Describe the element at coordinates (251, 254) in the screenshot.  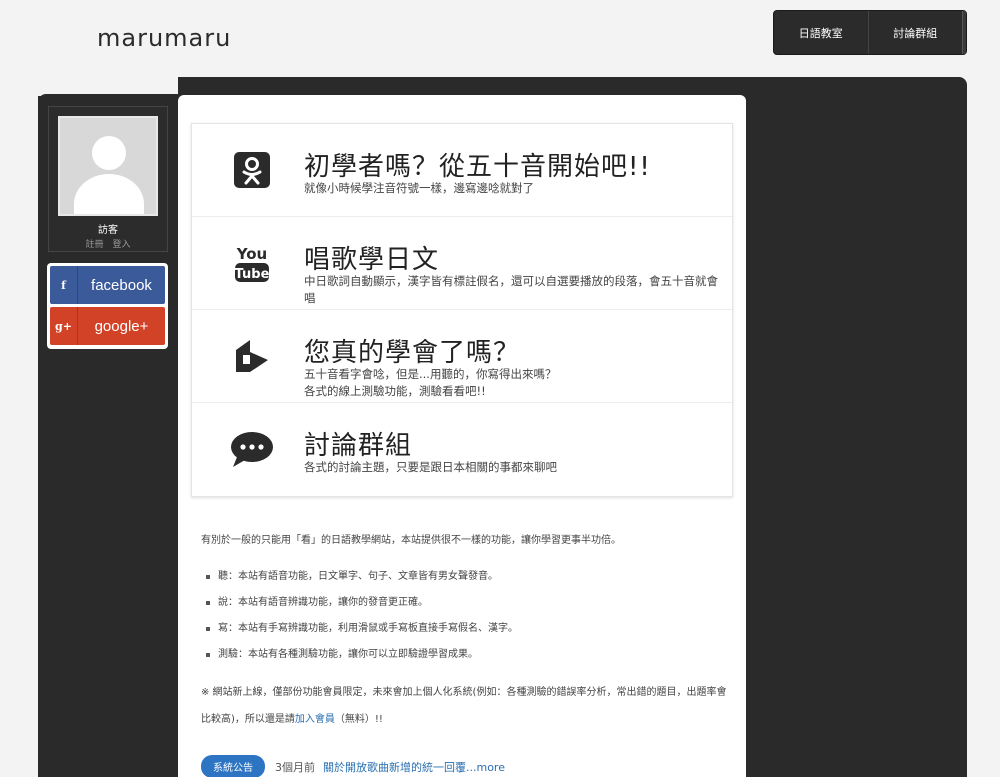
I see `youtube-text-top: You` at that location.